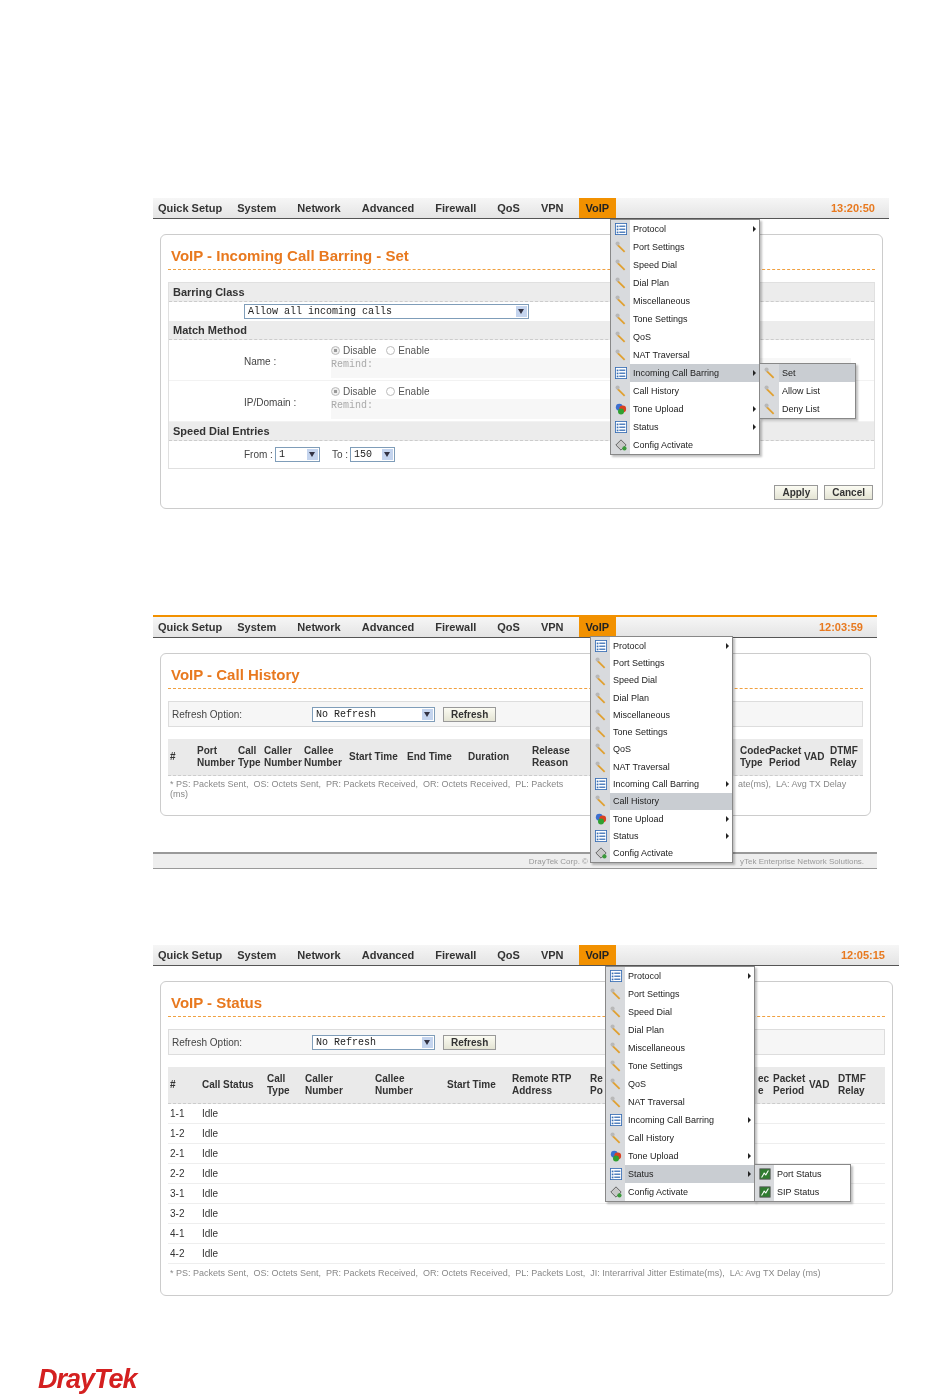 The image size is (950, 1398). What do you see at coordinates (807, 391) in the screenshot?
I see `menu-item: Allow List` at bounding box center [807, 391].